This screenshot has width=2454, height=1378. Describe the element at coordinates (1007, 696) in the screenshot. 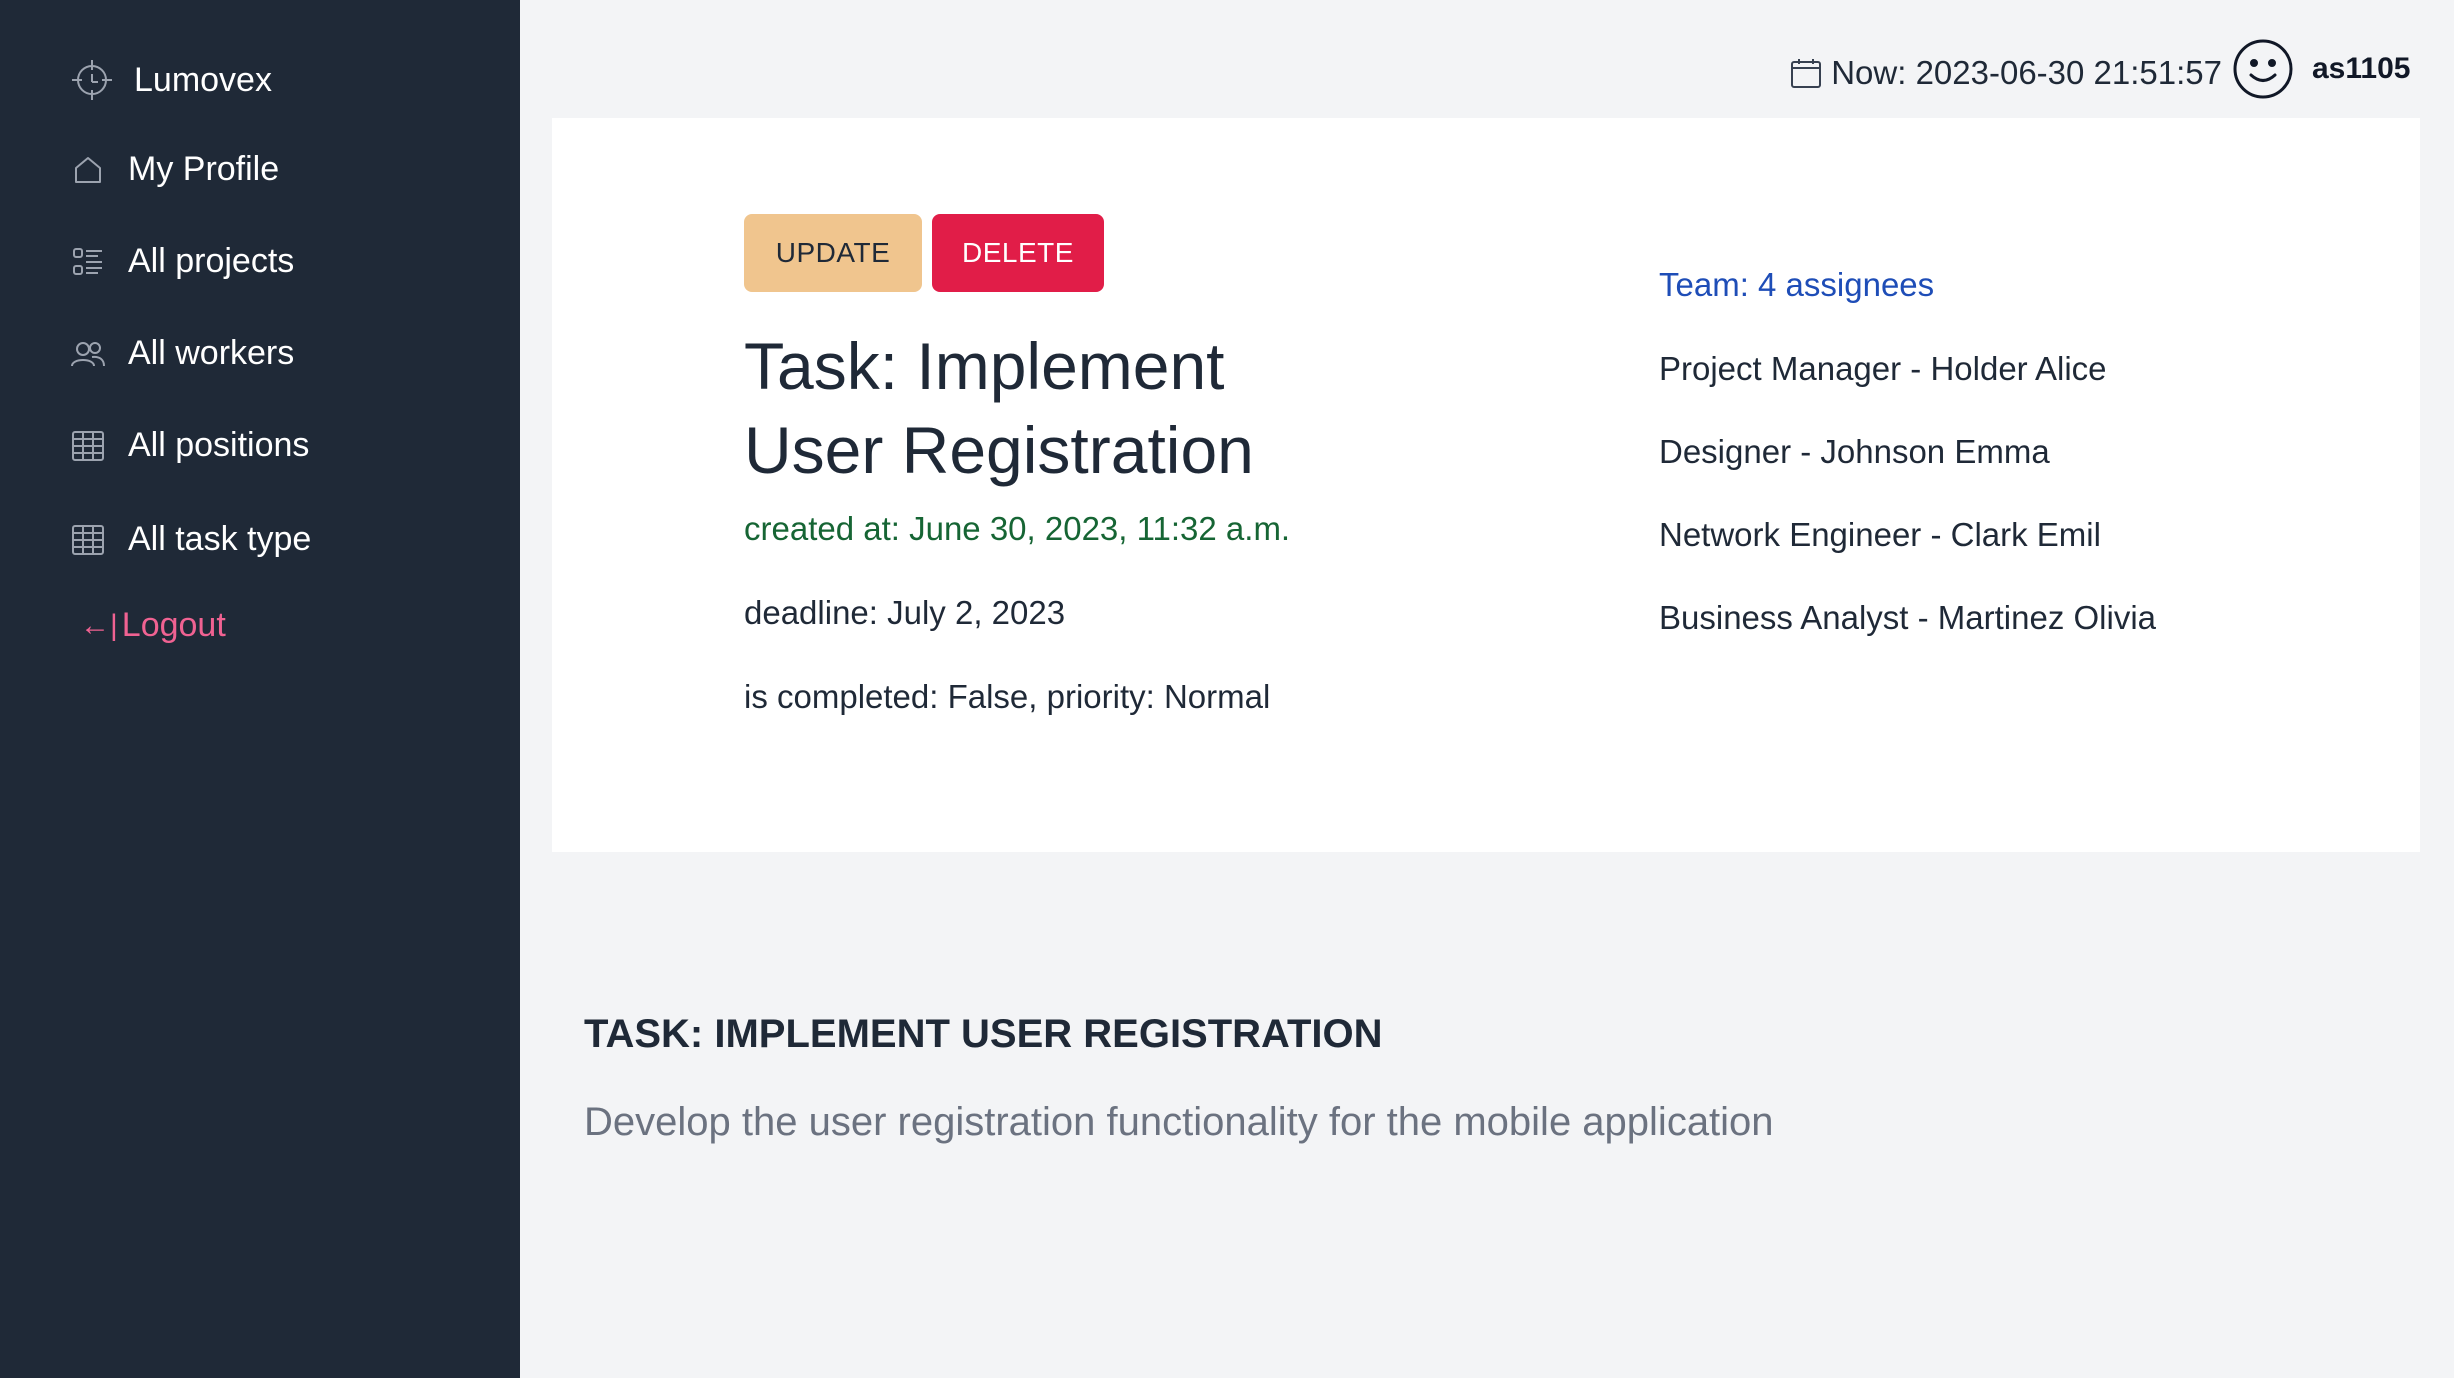

I see `completion-priority: is completed: False, priority: Normal` at that location.